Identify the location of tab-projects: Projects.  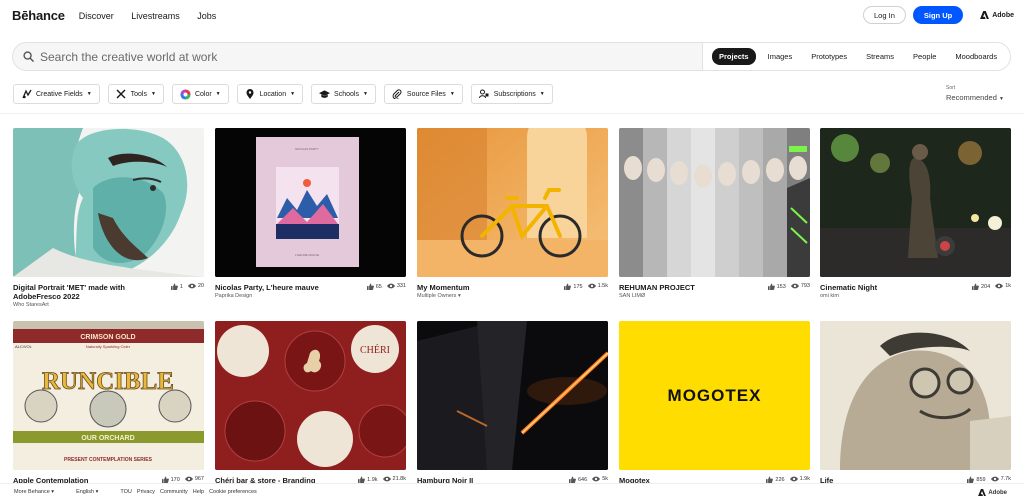
(734, 56).